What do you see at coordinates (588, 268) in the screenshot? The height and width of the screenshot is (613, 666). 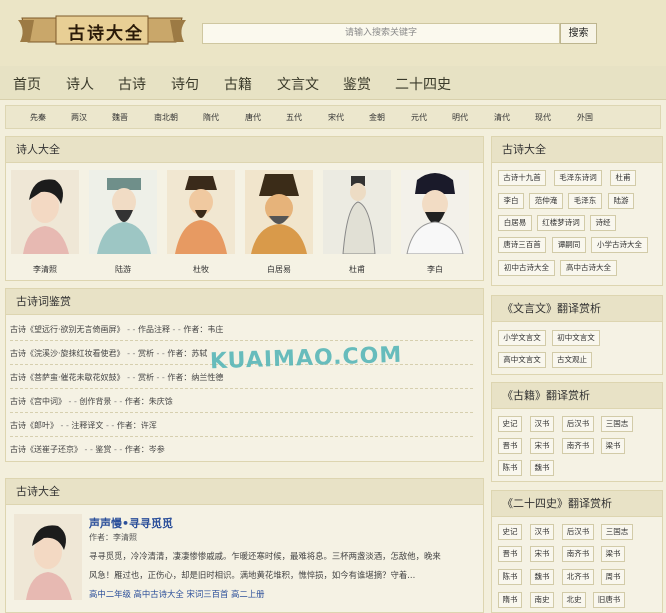 I see `sidebar-tag: 高中古诗大全` at bounding box center [588, 268].